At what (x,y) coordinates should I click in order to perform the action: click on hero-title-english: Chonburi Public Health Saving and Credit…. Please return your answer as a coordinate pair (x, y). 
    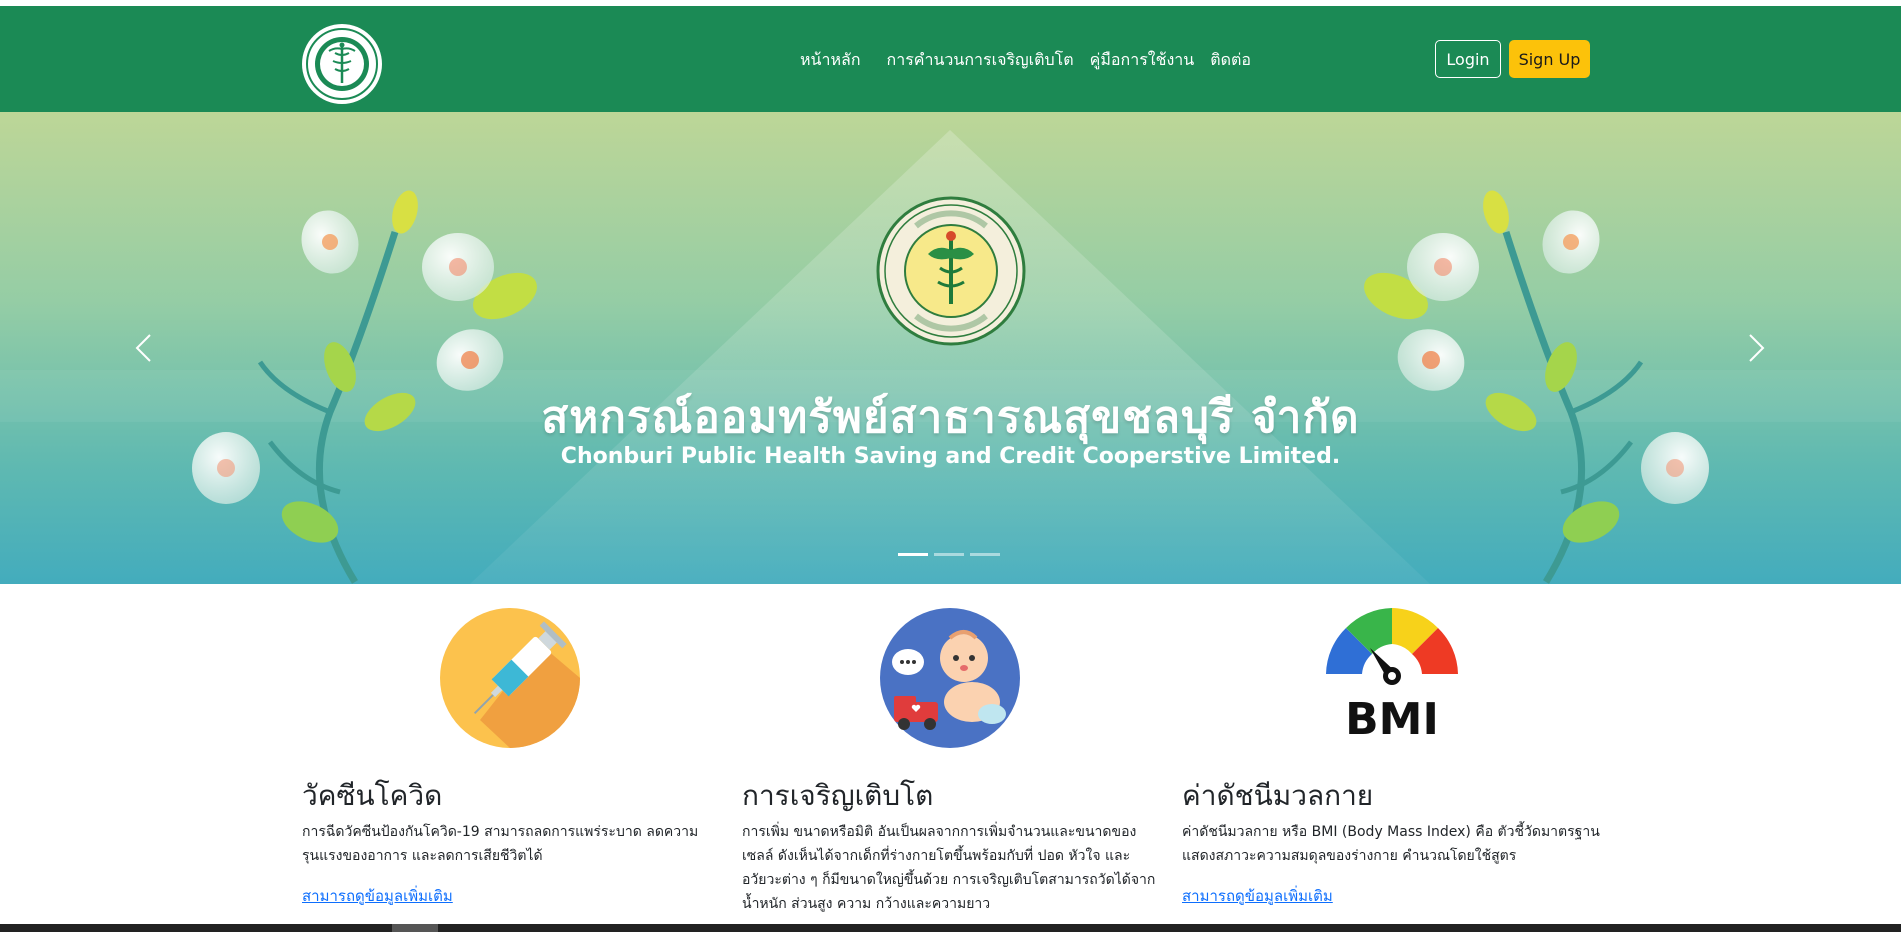
    Looking at the image, I should click on (950, 456).